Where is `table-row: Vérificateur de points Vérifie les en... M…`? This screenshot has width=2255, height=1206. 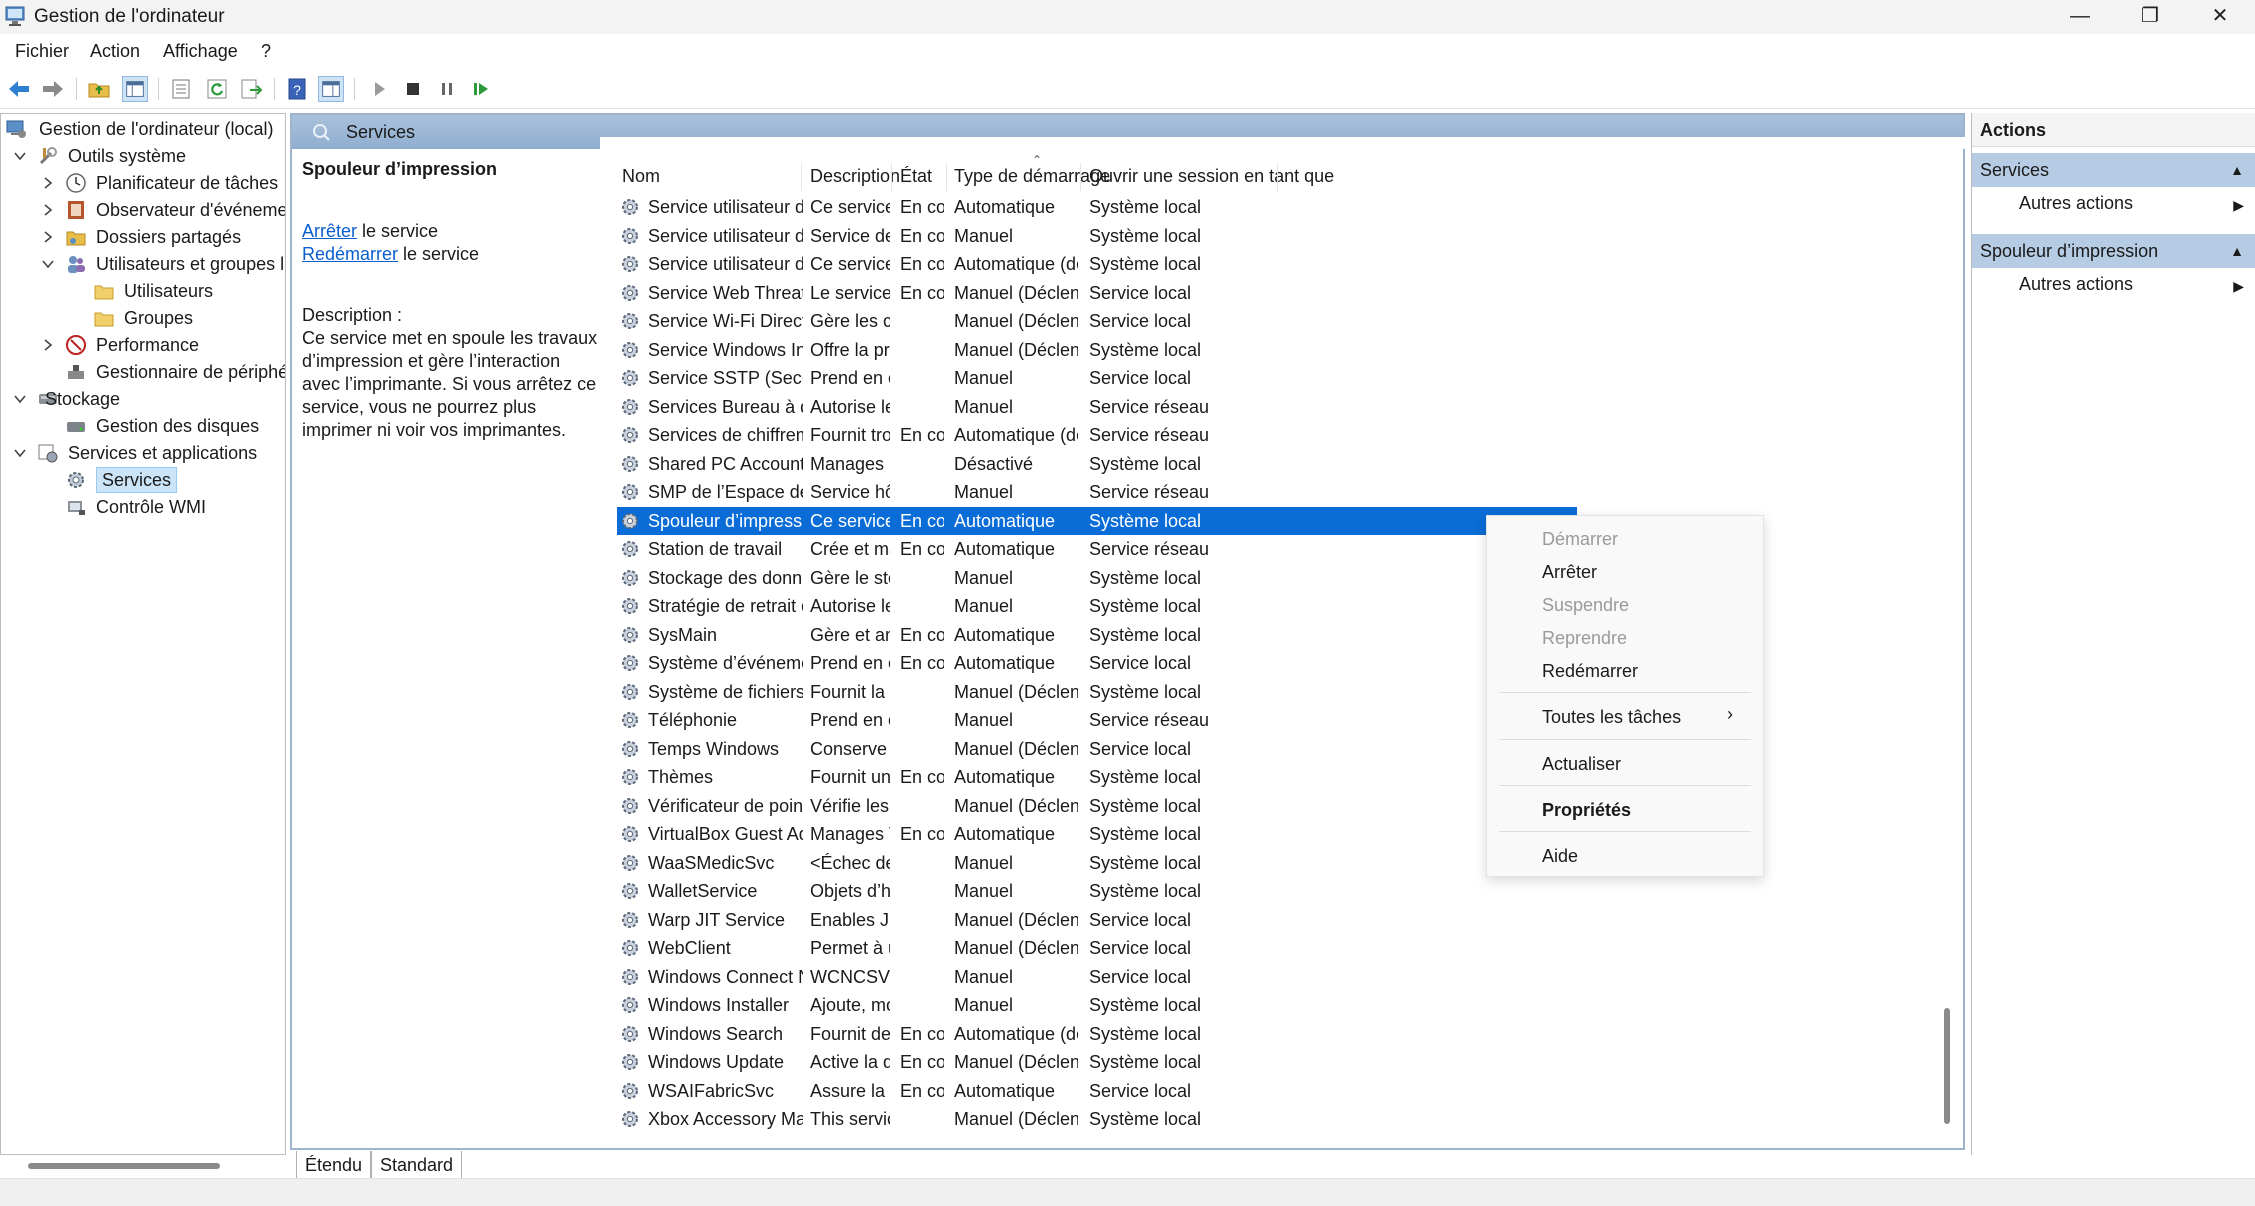
table-row: Vérificateur de points Vérifie les en... M… is located at coordinates (1097, 806).